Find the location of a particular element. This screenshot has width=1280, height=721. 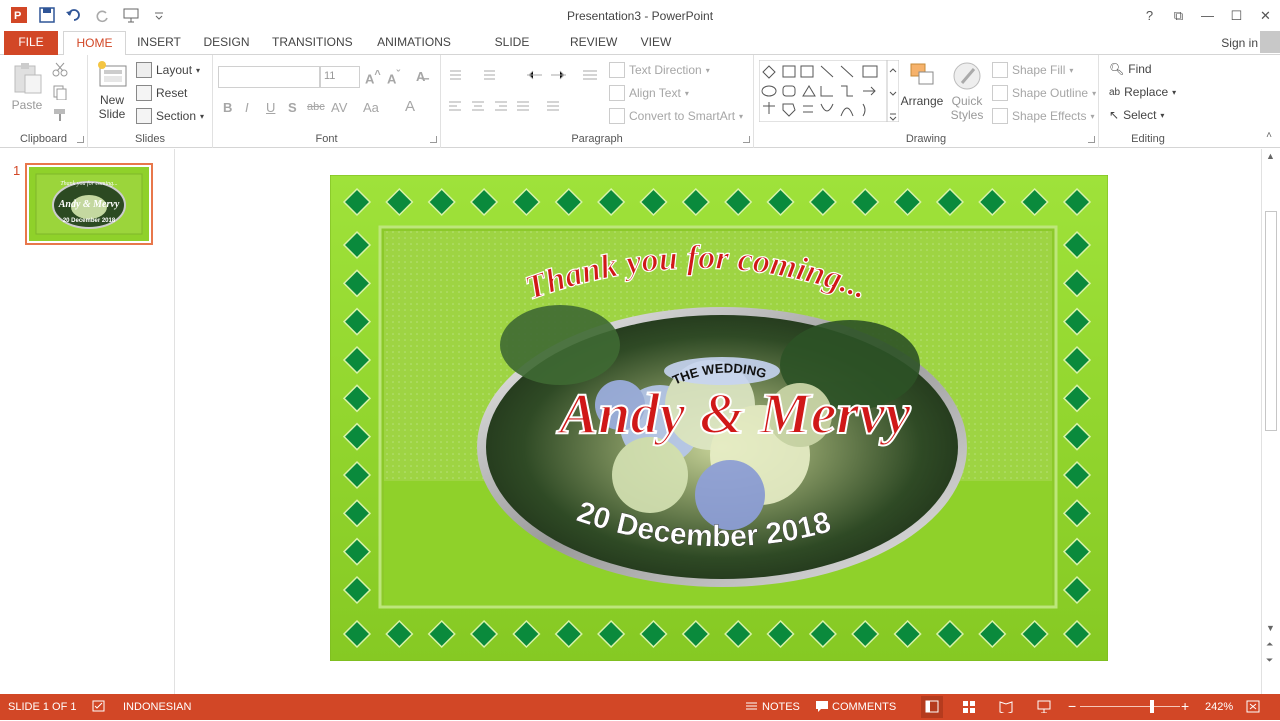

replace-button: ab Replace ▾ is located at coordinates (1142, 92).